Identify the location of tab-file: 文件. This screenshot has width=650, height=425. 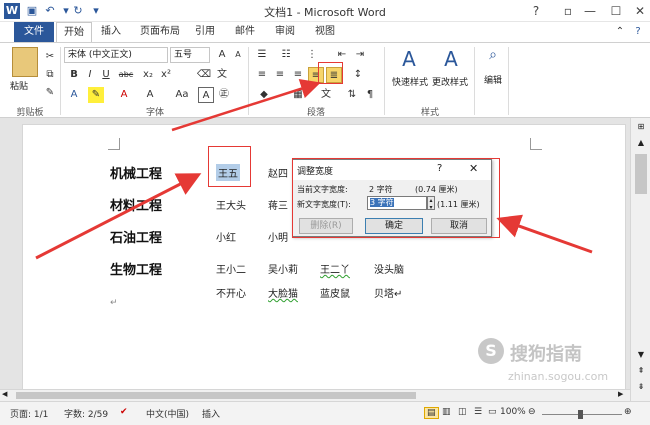
(34, 32).